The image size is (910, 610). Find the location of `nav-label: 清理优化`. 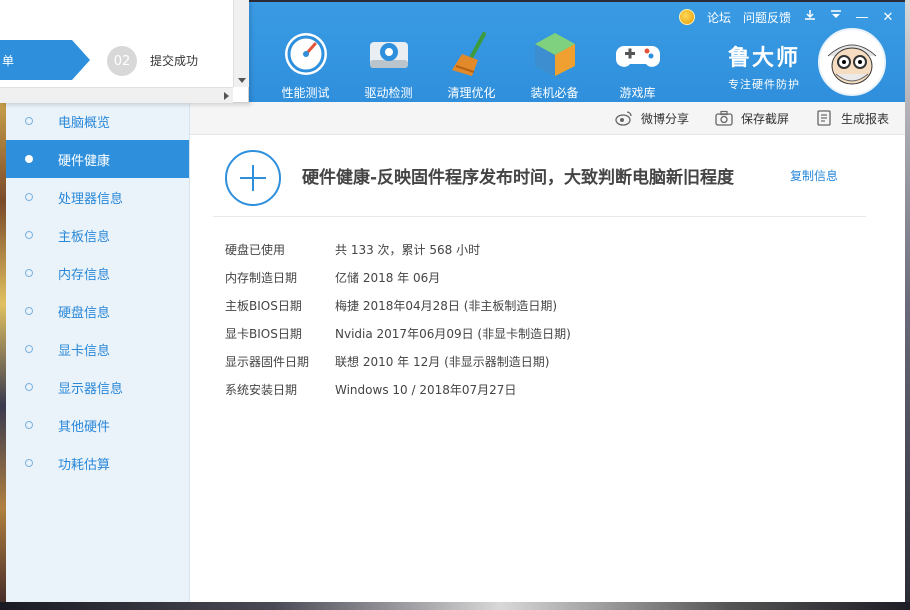

nav-label: 清理优化 is located at coordinates (471, 93).